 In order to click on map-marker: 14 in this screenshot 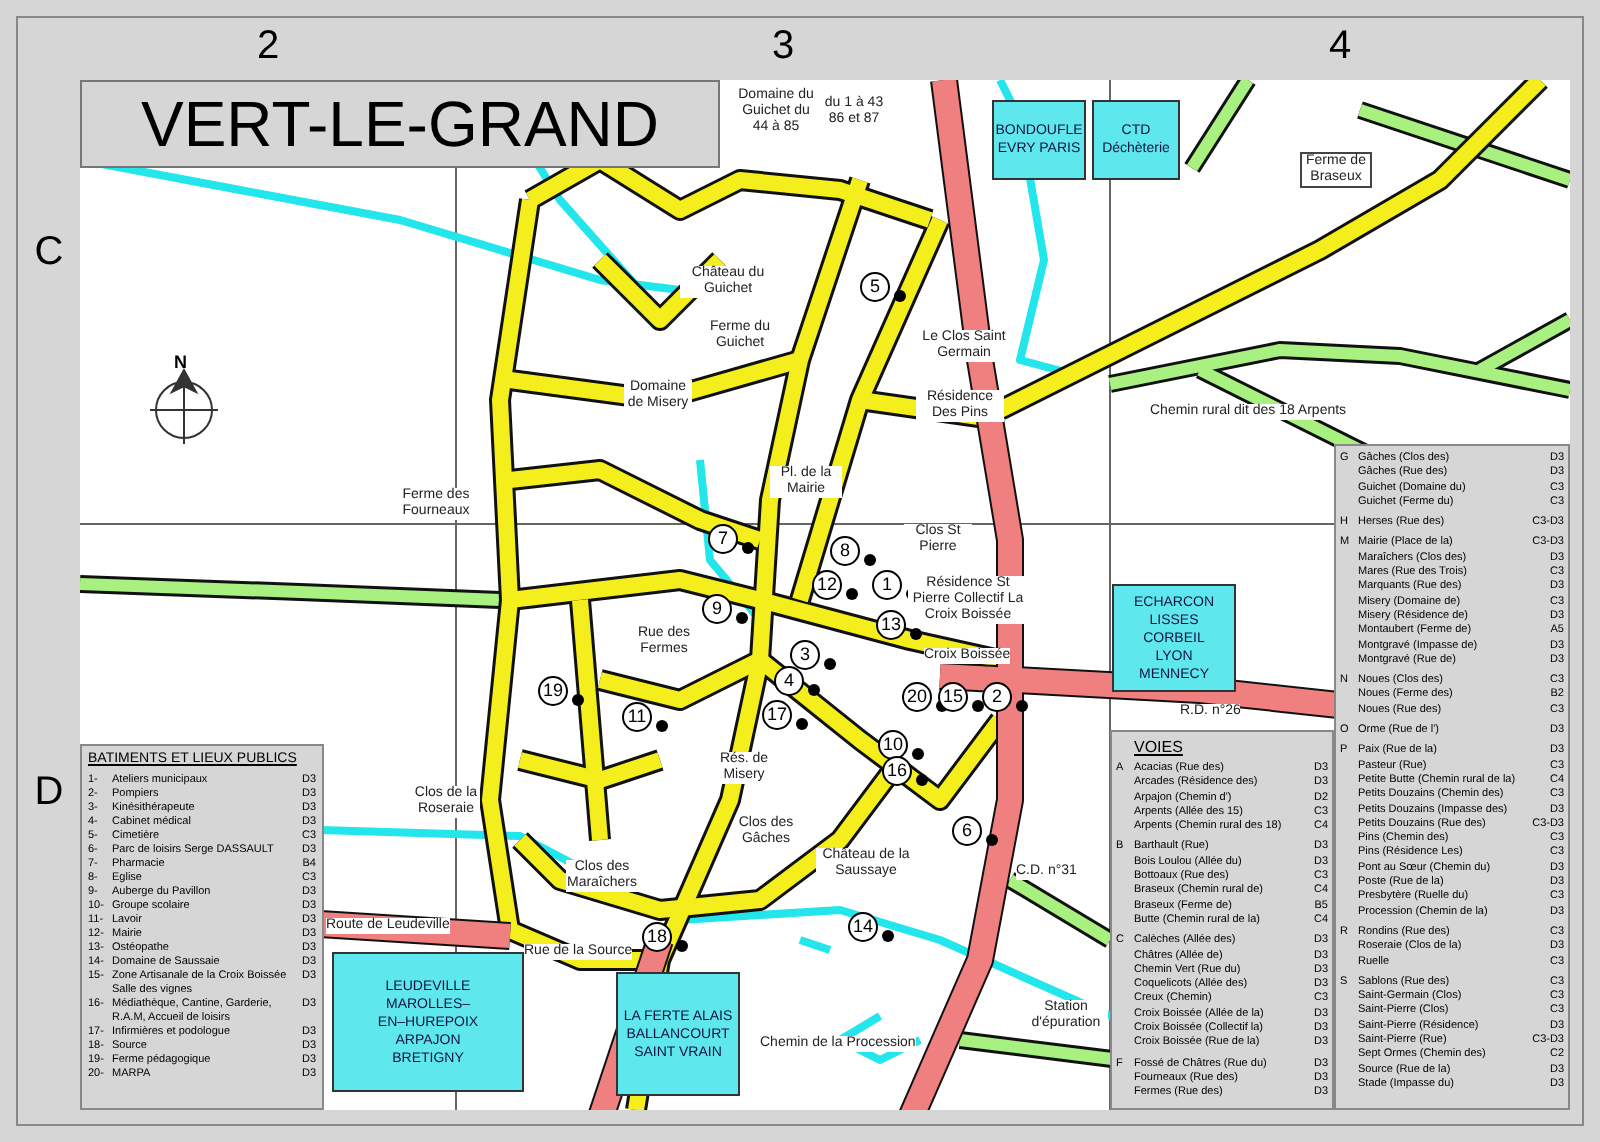, I will do `click(863, 927)`.